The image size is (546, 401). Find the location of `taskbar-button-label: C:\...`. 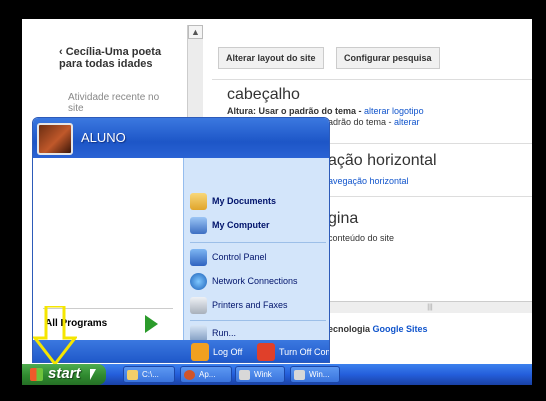

taskbar-button-label: C:\... is located at coordinates (150, 374).